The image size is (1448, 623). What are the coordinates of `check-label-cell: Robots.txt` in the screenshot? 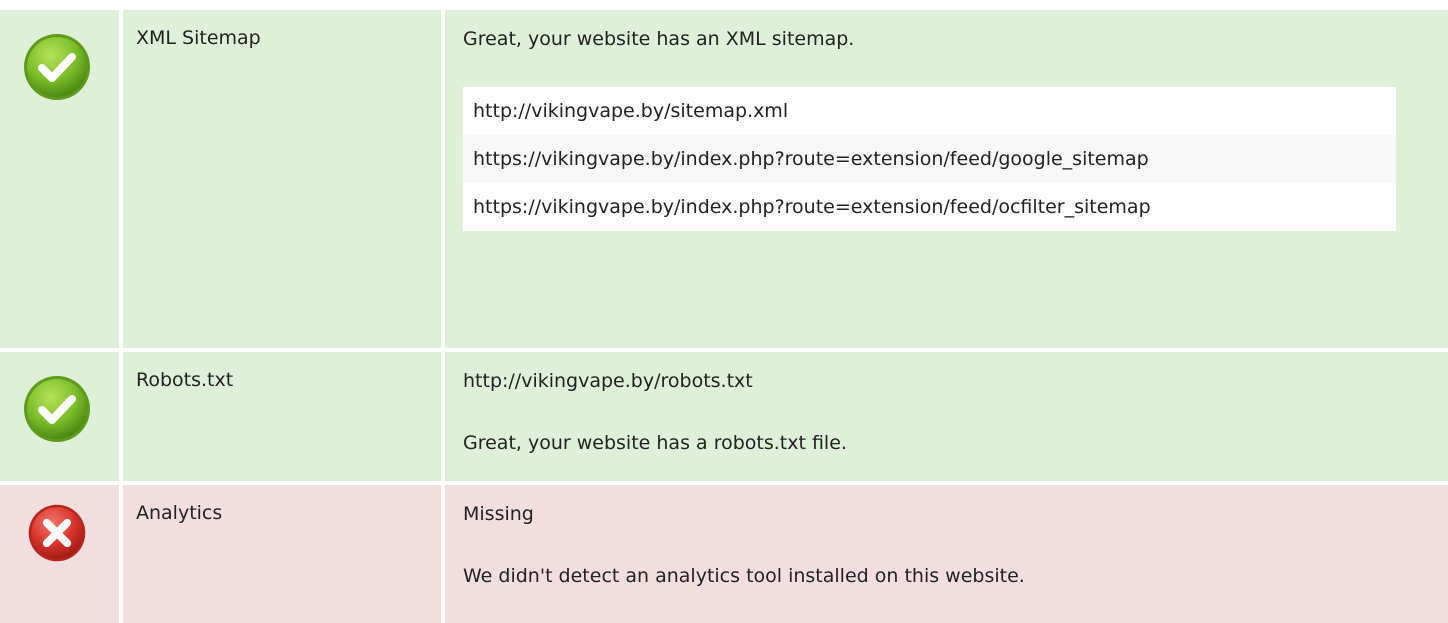 It's located at (282, 416).